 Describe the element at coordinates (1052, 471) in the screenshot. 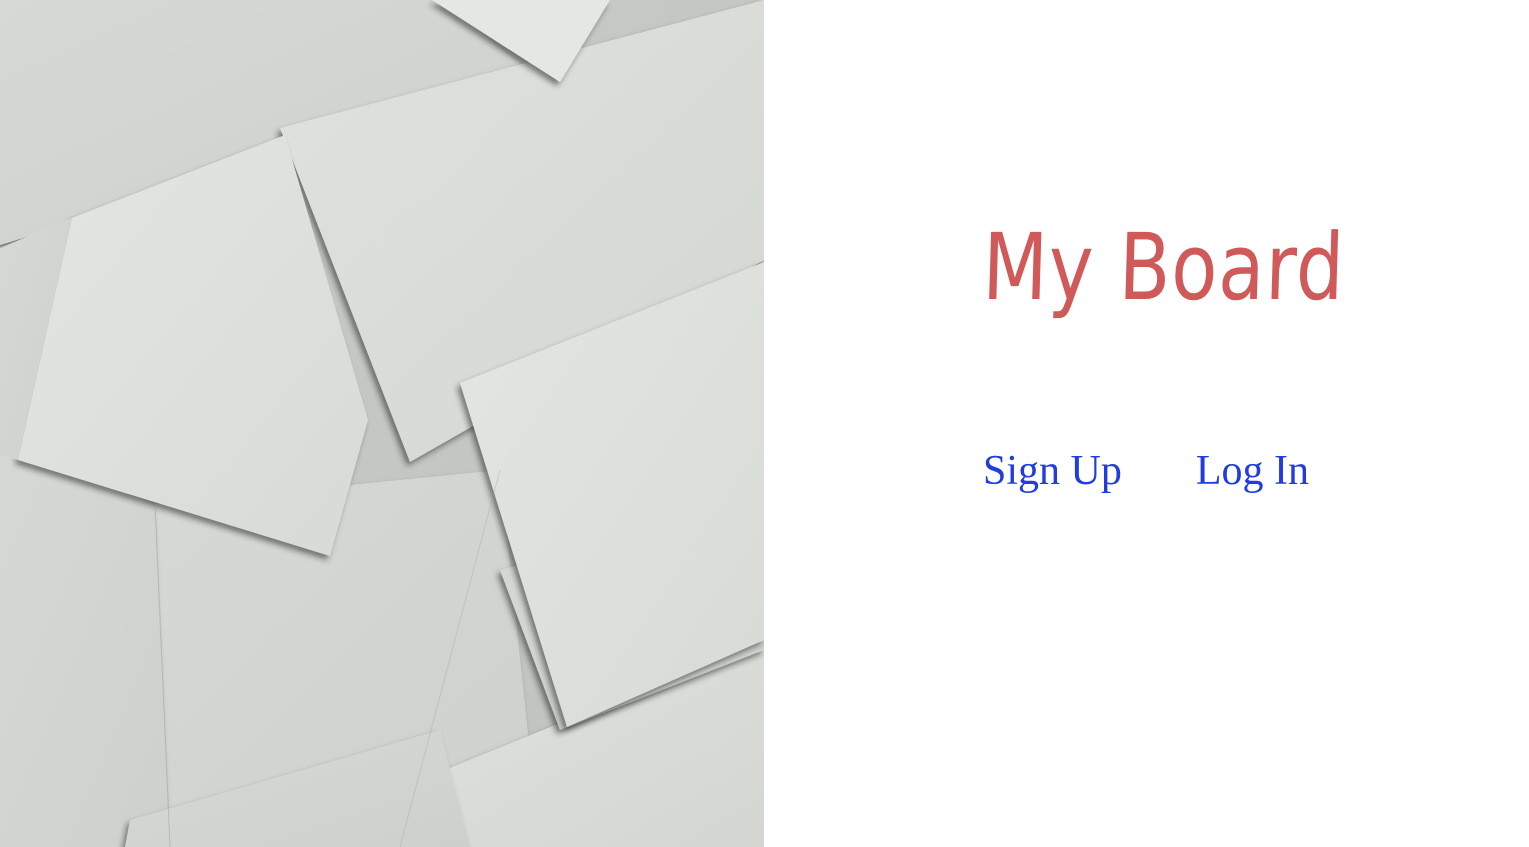

I see `sign-up-link: Sign Up` at that location.